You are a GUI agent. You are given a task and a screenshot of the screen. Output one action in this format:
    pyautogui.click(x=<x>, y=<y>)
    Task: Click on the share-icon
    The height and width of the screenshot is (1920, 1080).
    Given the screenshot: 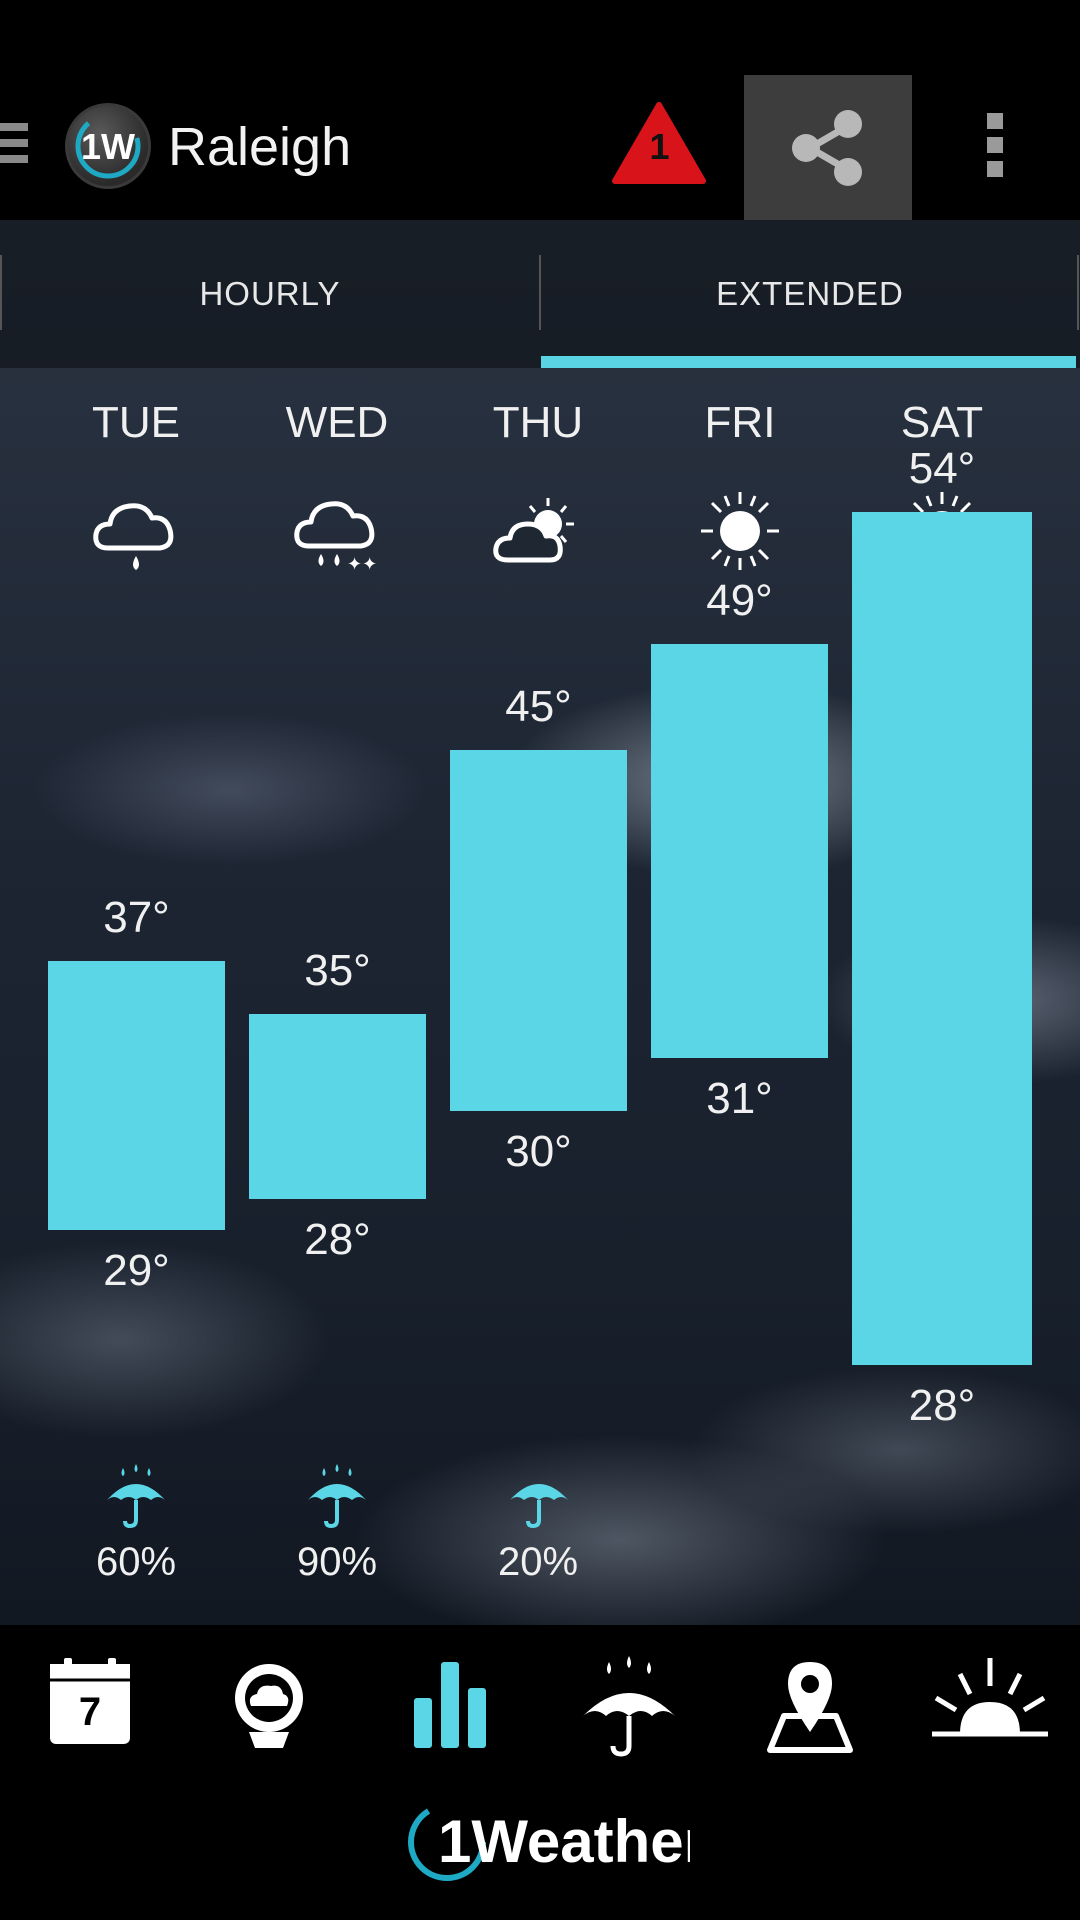 What is the action you would take?
    pyautogui.click(x=827, y=148)
    